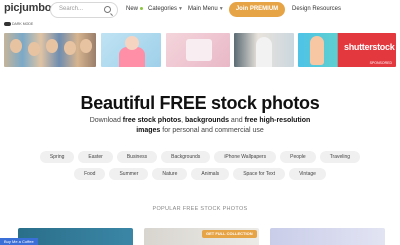  Describe the element at coordinates (210, 174) in the screenshot. I see `tag-animals: Animals` at that location.